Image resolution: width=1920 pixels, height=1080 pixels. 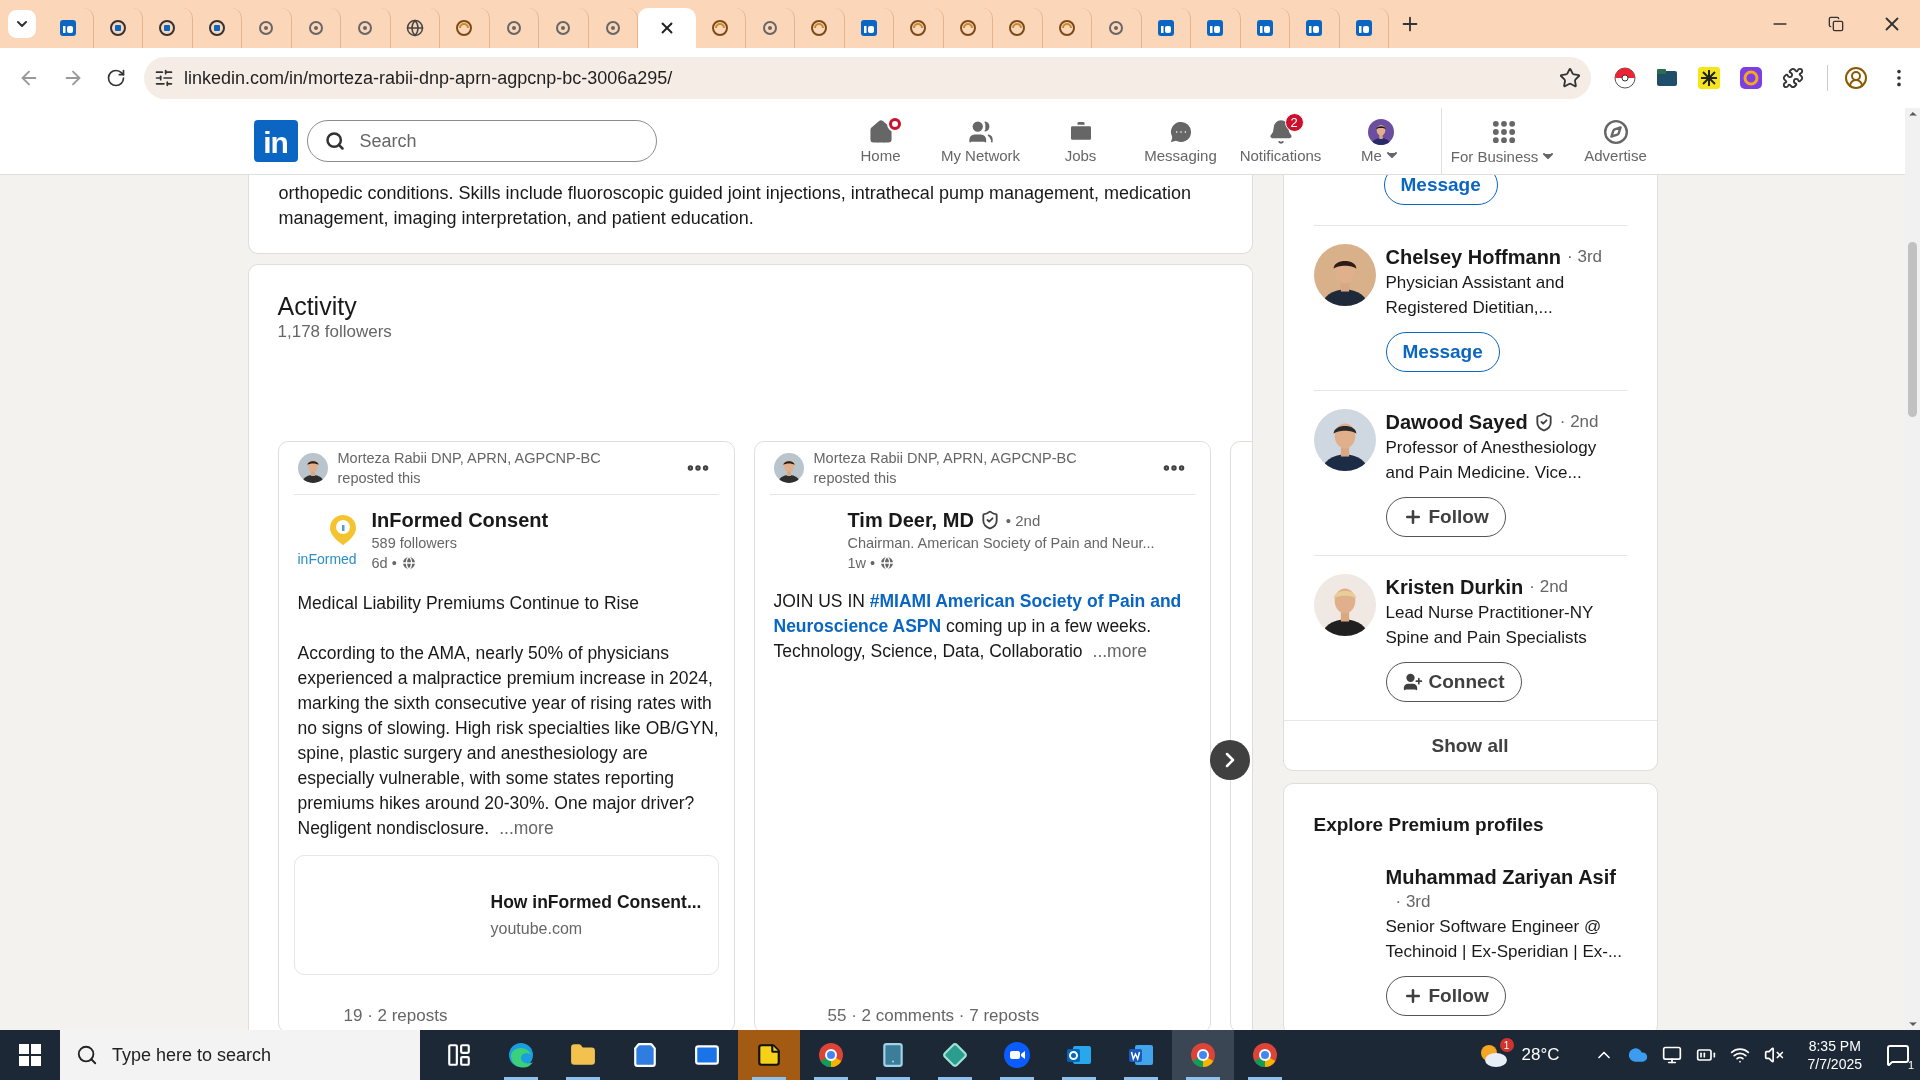 What do you see at coordinates (867, 78) in the screenshot?
I see `address-bar: linkedin.com/in/morteza-rabii-dnp-aprn-agpcnp-bc-3006a295/` at bounding box center [867, 78].